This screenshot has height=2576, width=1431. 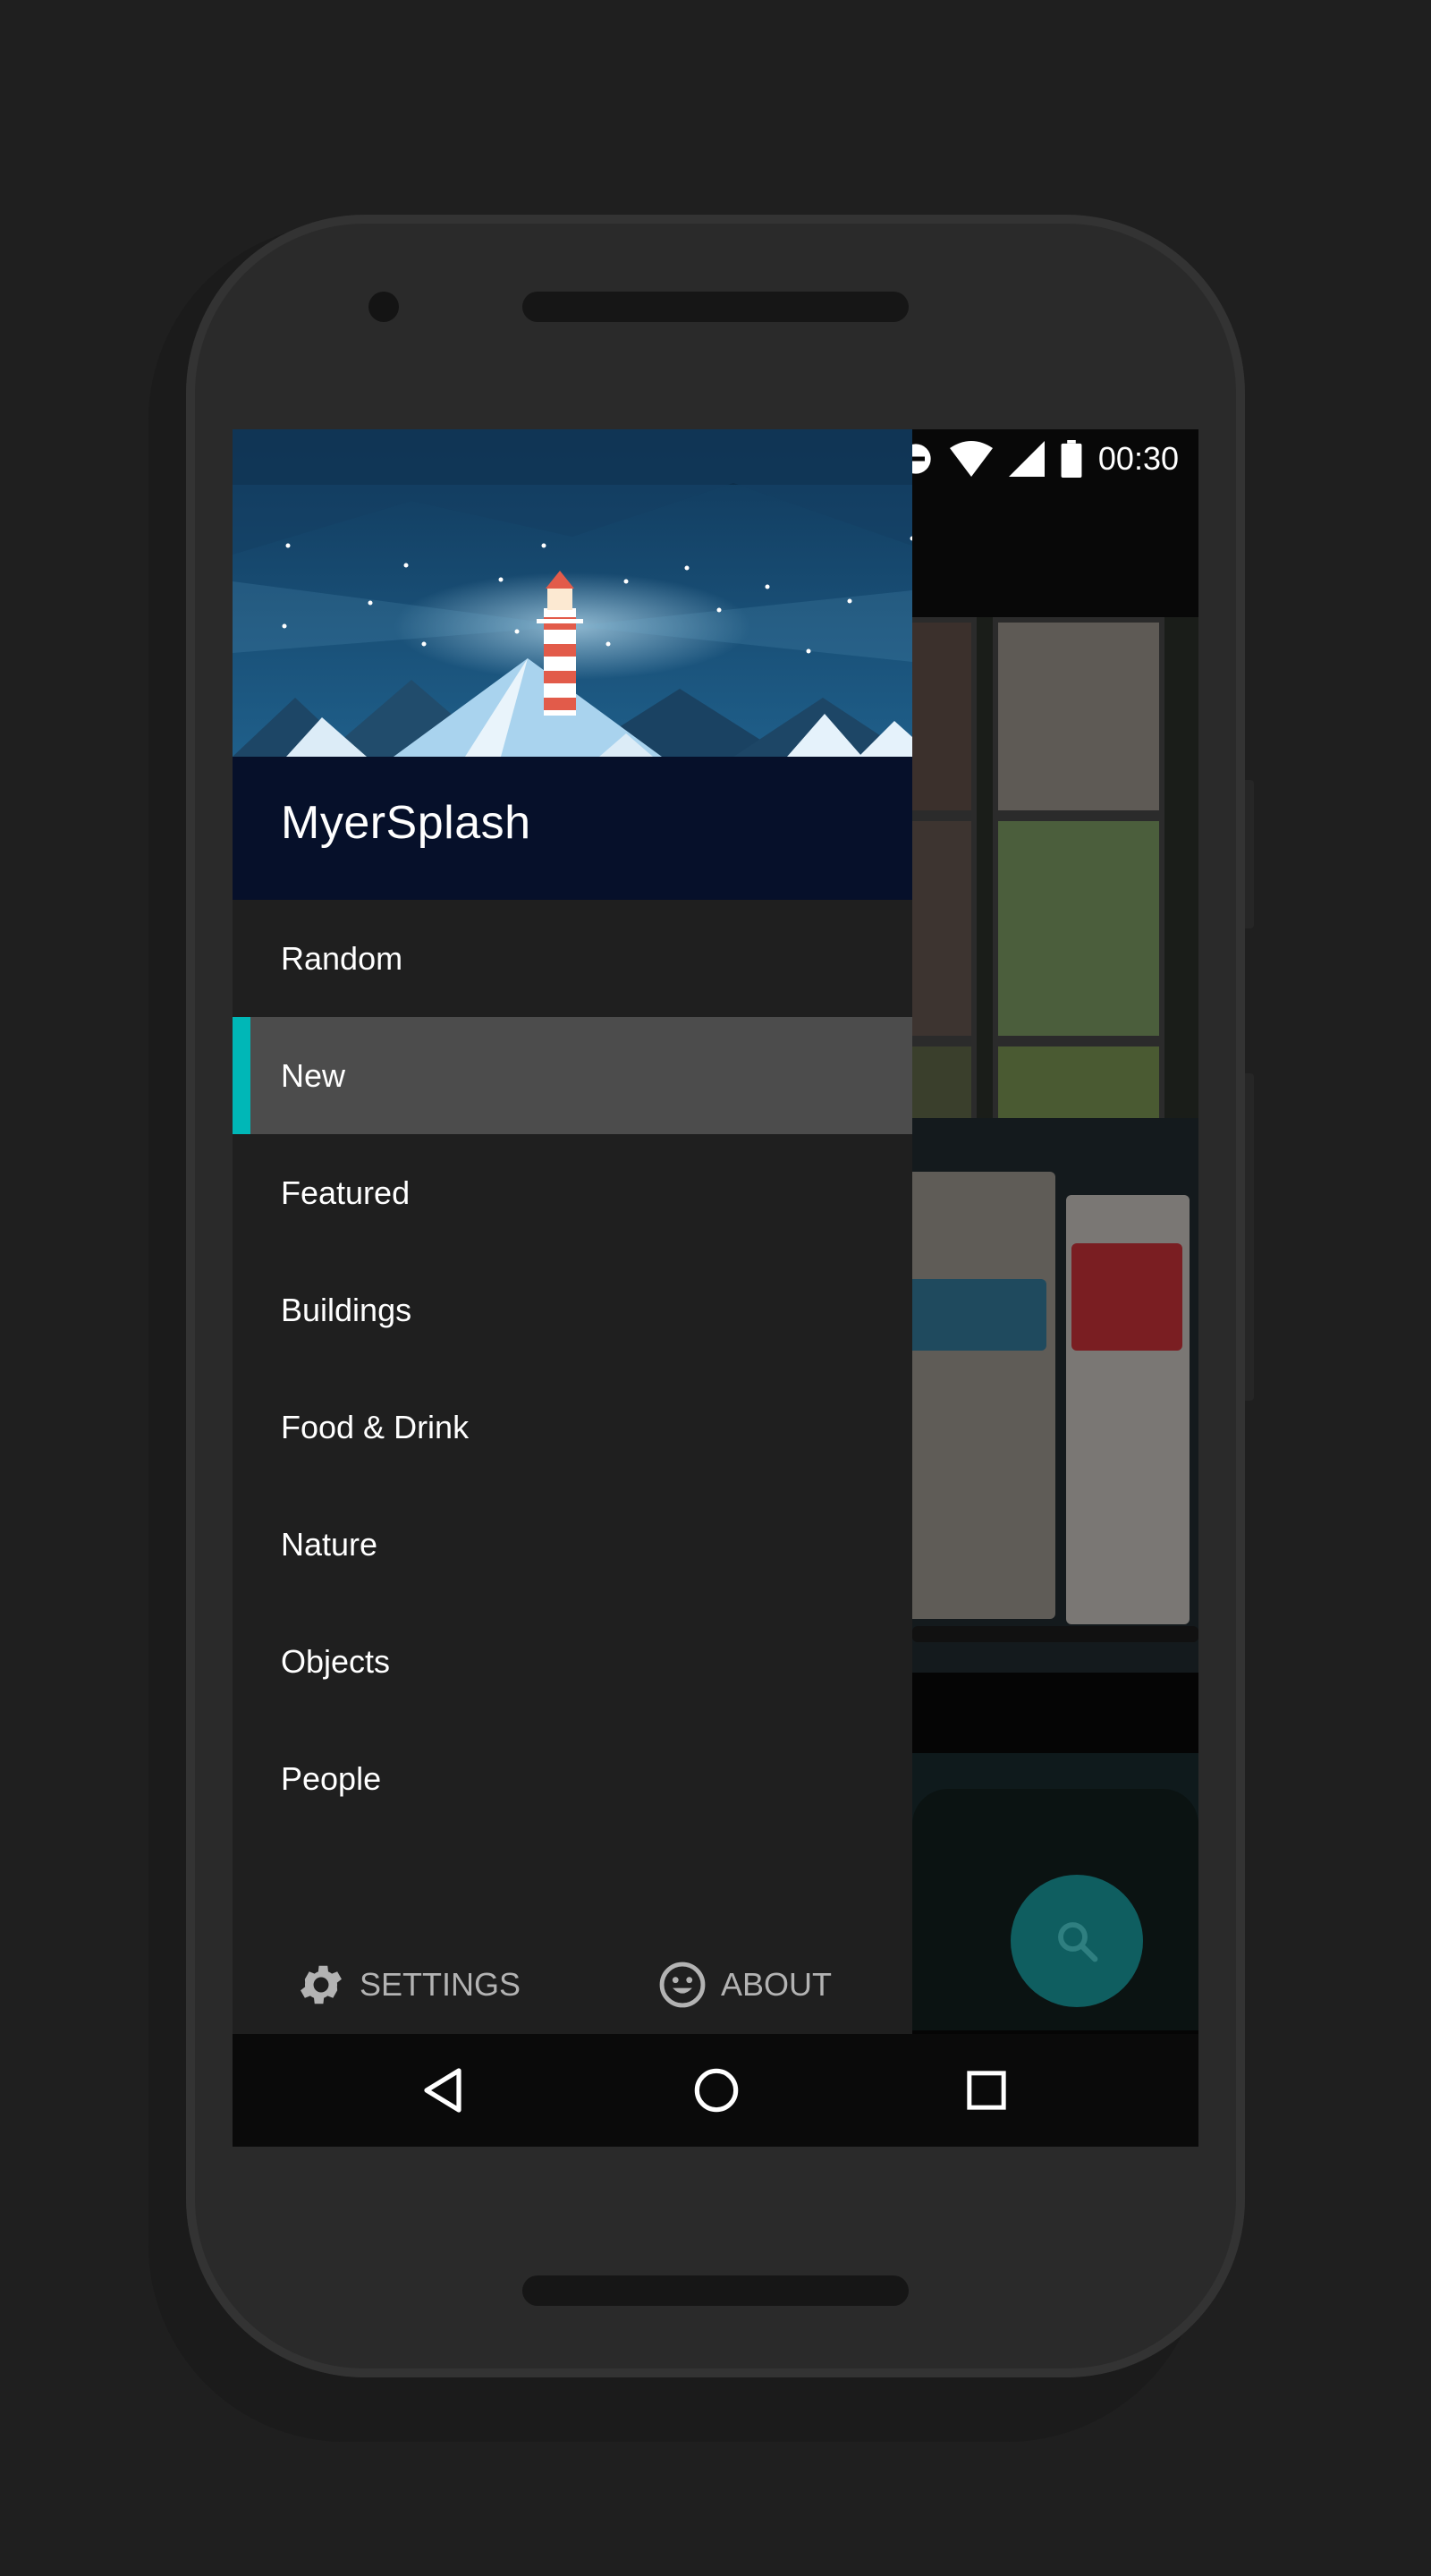 What do you see at coordinates (322, 1984) in the screenshot?
I see `gear-icon` at bounding box center [322, 1984].